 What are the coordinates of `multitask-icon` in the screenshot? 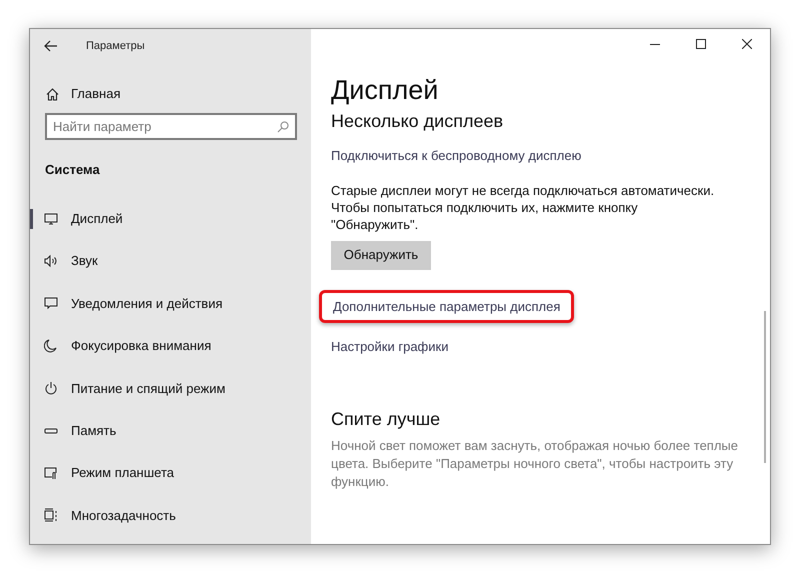 It's located at (51, 515).